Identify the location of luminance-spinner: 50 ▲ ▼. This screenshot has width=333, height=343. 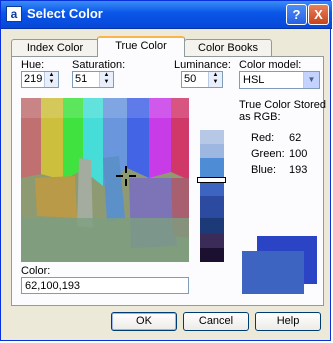
(202, 79).